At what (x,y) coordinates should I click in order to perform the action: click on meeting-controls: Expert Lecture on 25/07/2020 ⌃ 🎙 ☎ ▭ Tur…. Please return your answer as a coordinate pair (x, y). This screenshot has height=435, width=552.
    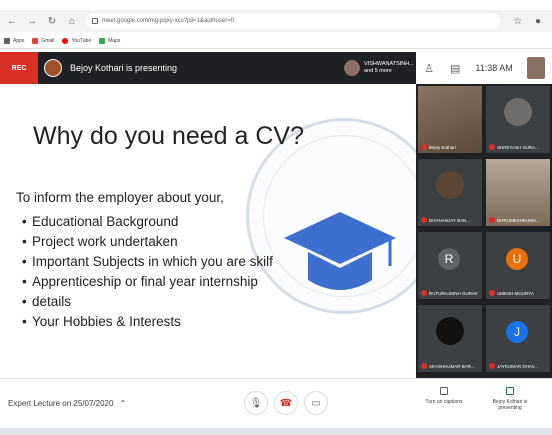
    Looking at the image, I should click on (276, 403).